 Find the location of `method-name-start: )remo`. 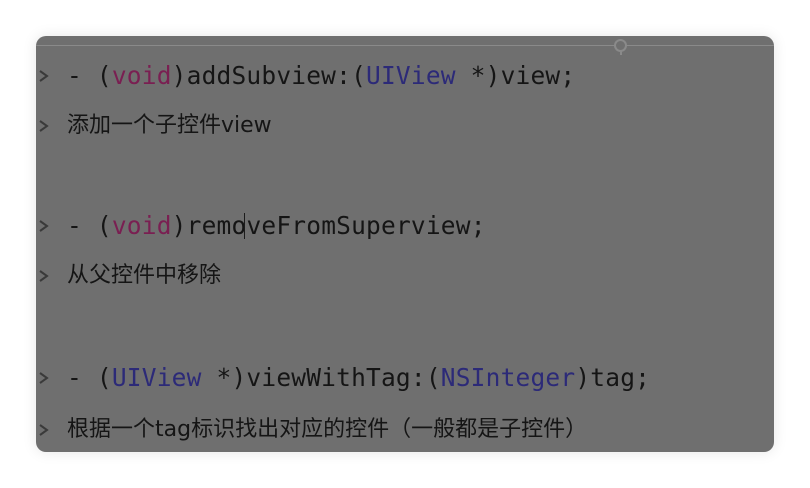

method-name-start: )remo is located at coordinates (209, 225).